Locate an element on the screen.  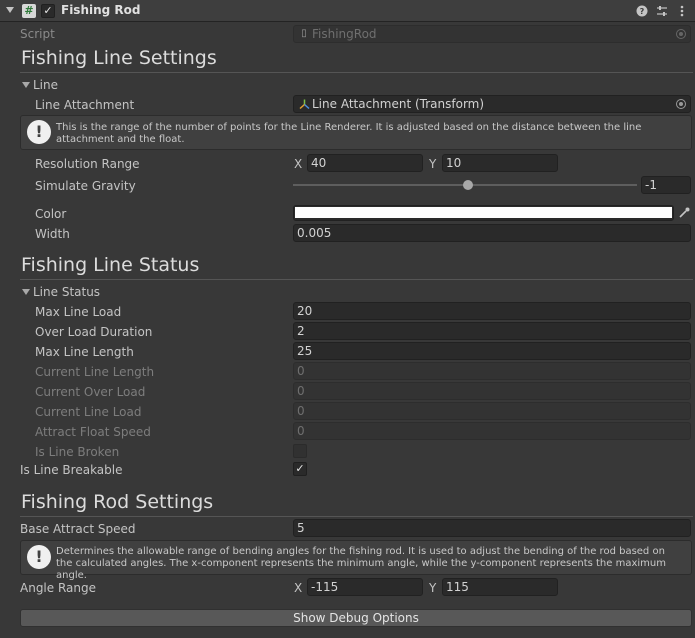
show-debug-options-button: Show Debug Options is located at coordinates (356, 618).